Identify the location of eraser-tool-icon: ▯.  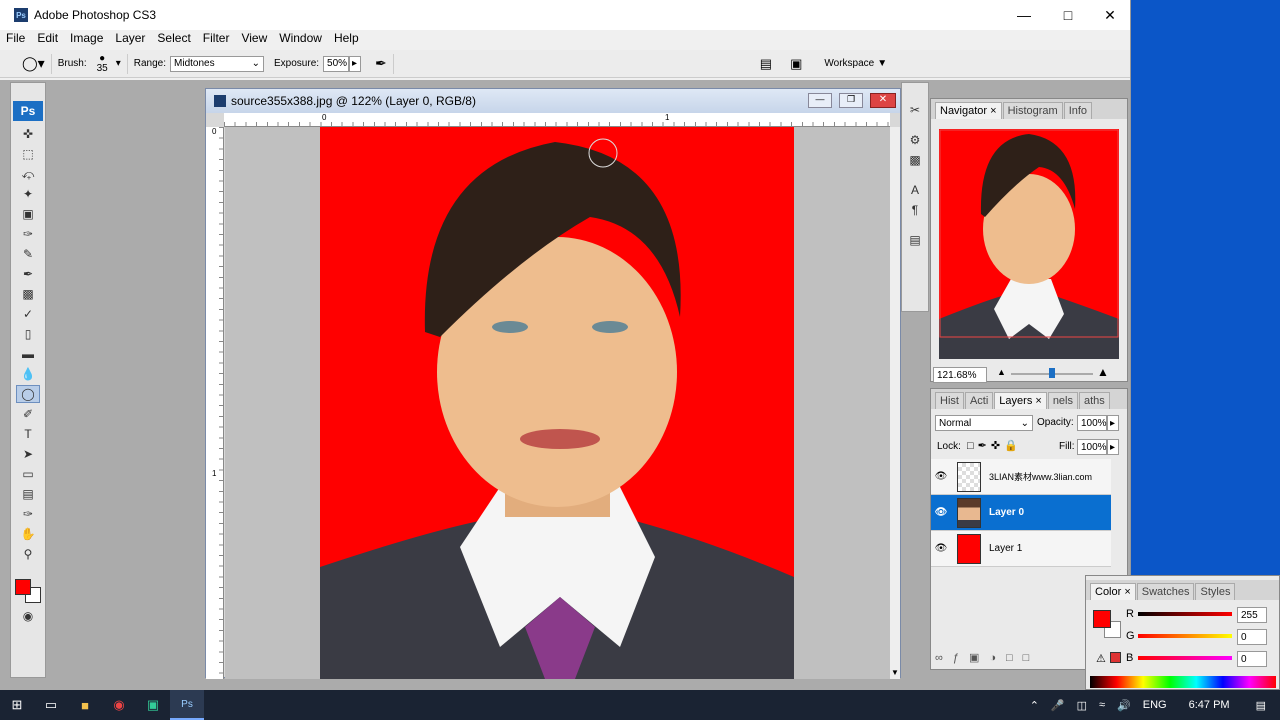
(28, 334).